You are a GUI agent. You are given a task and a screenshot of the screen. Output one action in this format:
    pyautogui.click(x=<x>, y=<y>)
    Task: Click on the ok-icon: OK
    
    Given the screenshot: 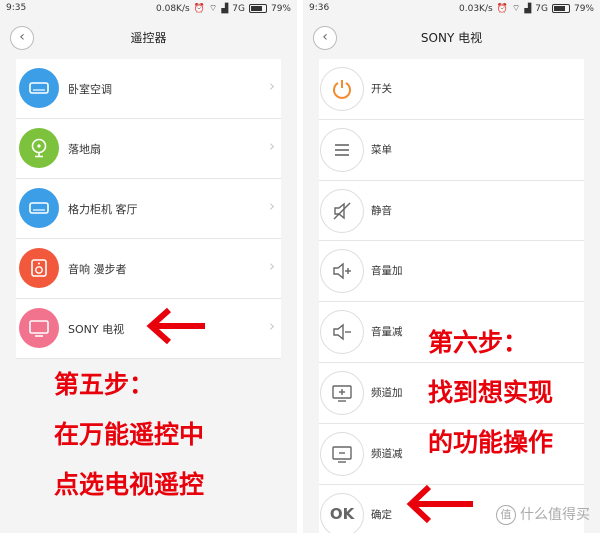 What is the action you would take?
    pyautogui.click(x=342, y=512)
    